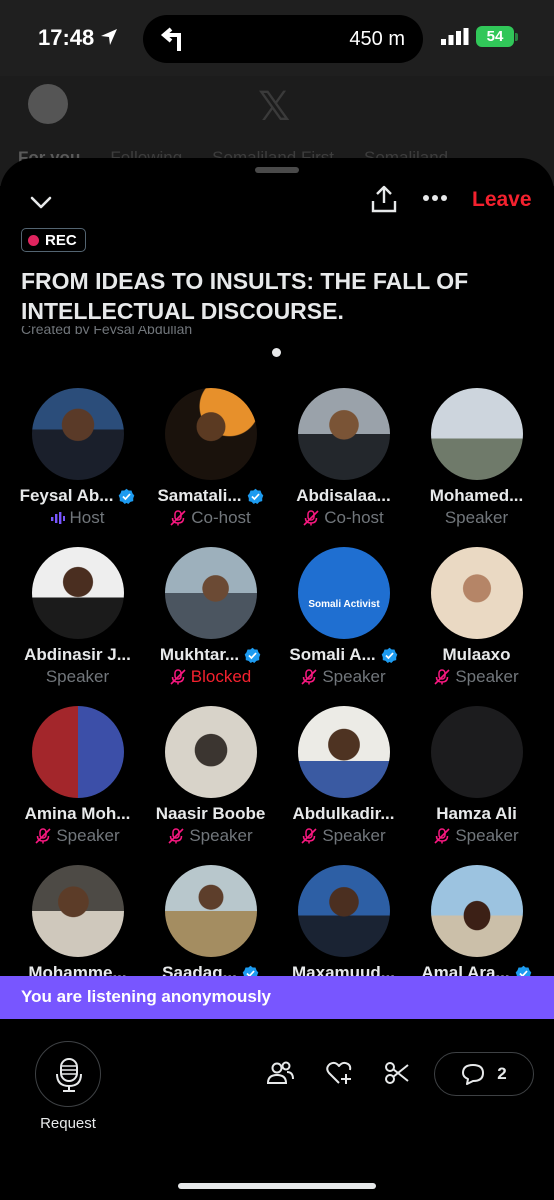 The image size is (554, 1200). Describe the element at coordinates (68, 1123) in the screenshot. I see `request-label: Request` at that location.